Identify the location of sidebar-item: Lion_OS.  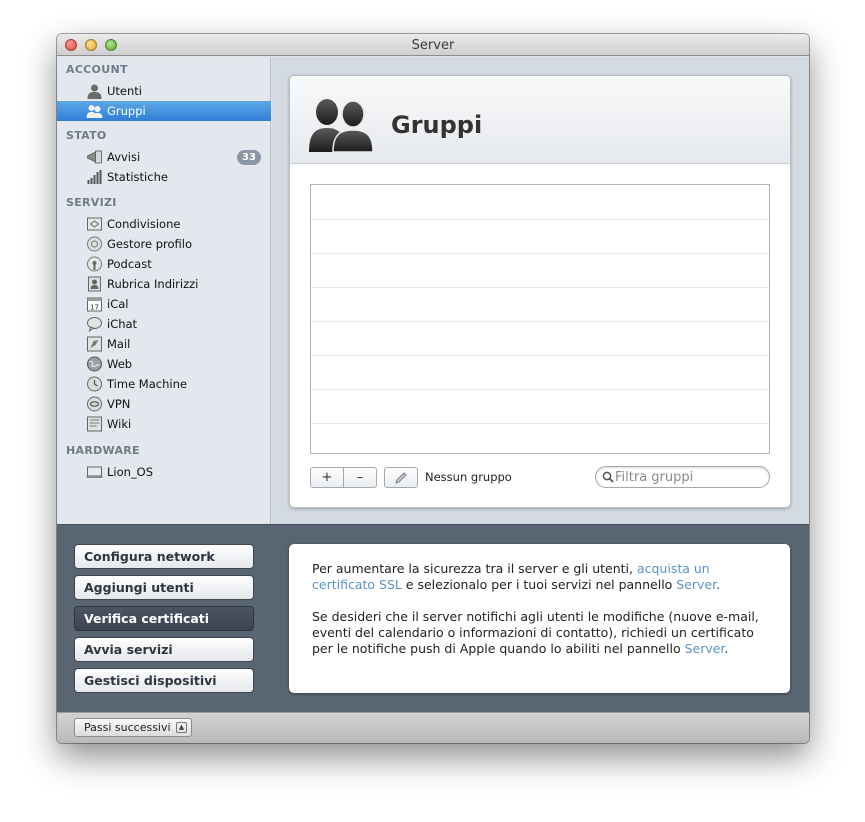
(164, 472).